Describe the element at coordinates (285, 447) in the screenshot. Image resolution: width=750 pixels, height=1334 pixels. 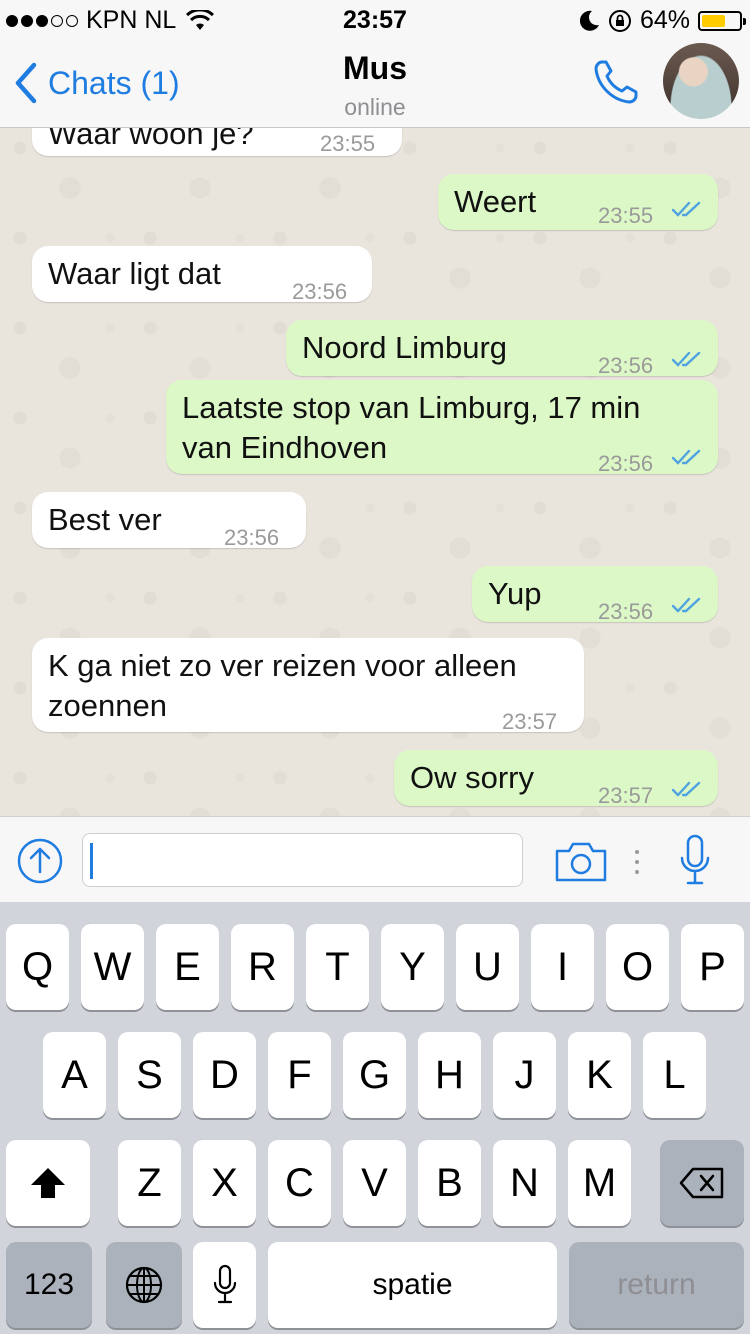
I see `message-text-line2: van Eindhoven` at that location.